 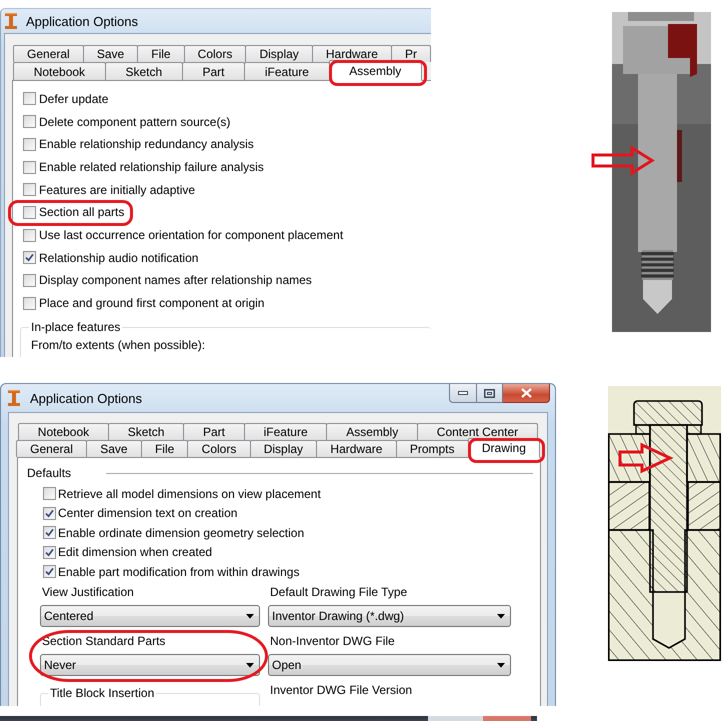 I want to click on checkbox-label: Relationship audio notification, so click(x=118, y=257).